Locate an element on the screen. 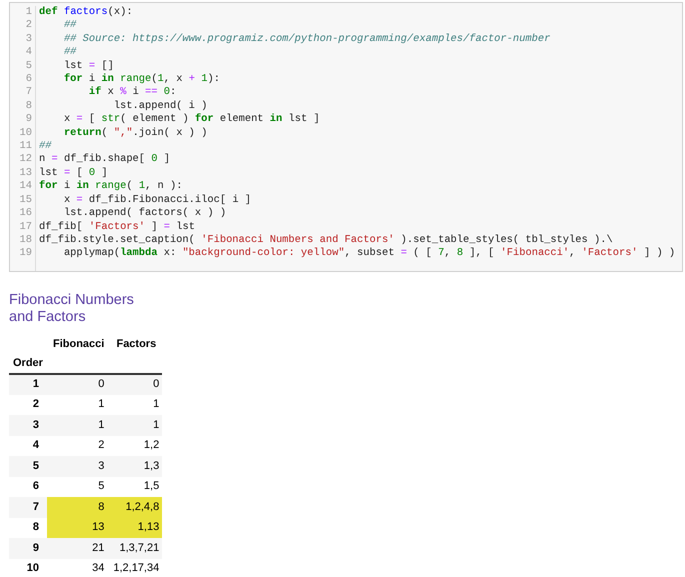 The image size is (685, 577). line-number: 16 is located at coordinates (26, 213).